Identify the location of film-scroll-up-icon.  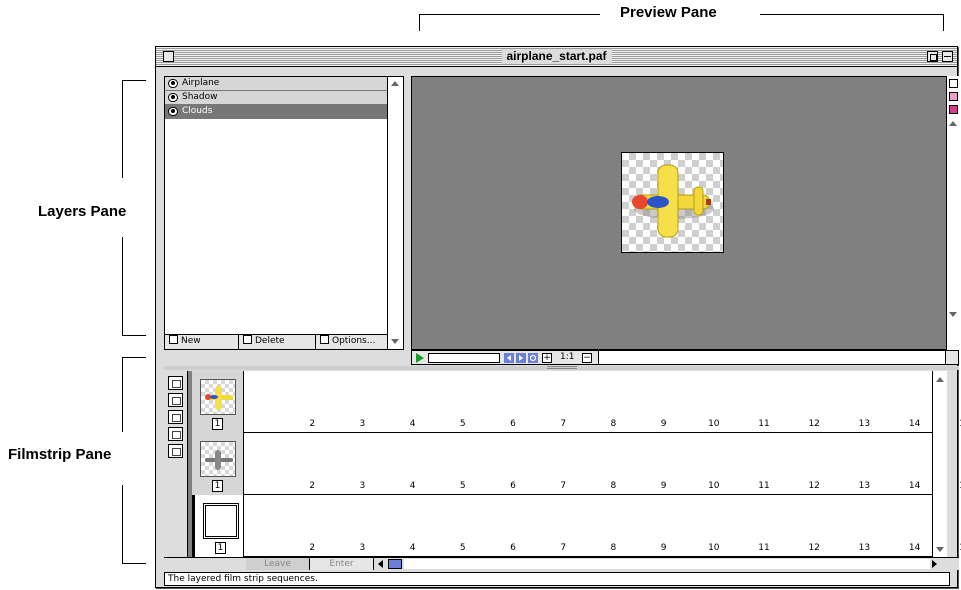
(940, 379).